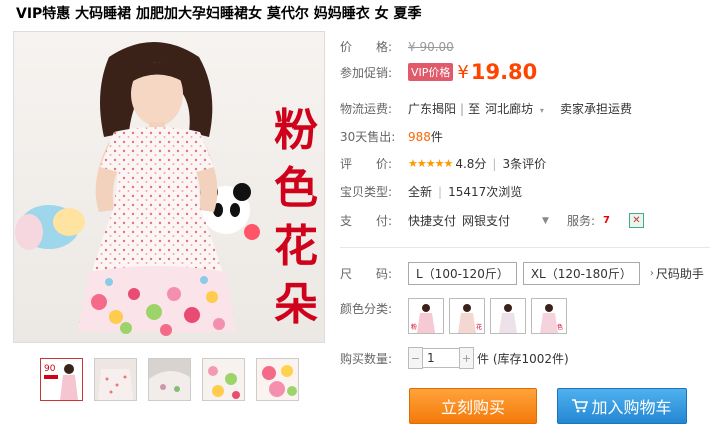  Describe the element at coordinates (50, 369) in the screenshot. I see `svg-text: 90` at that location.